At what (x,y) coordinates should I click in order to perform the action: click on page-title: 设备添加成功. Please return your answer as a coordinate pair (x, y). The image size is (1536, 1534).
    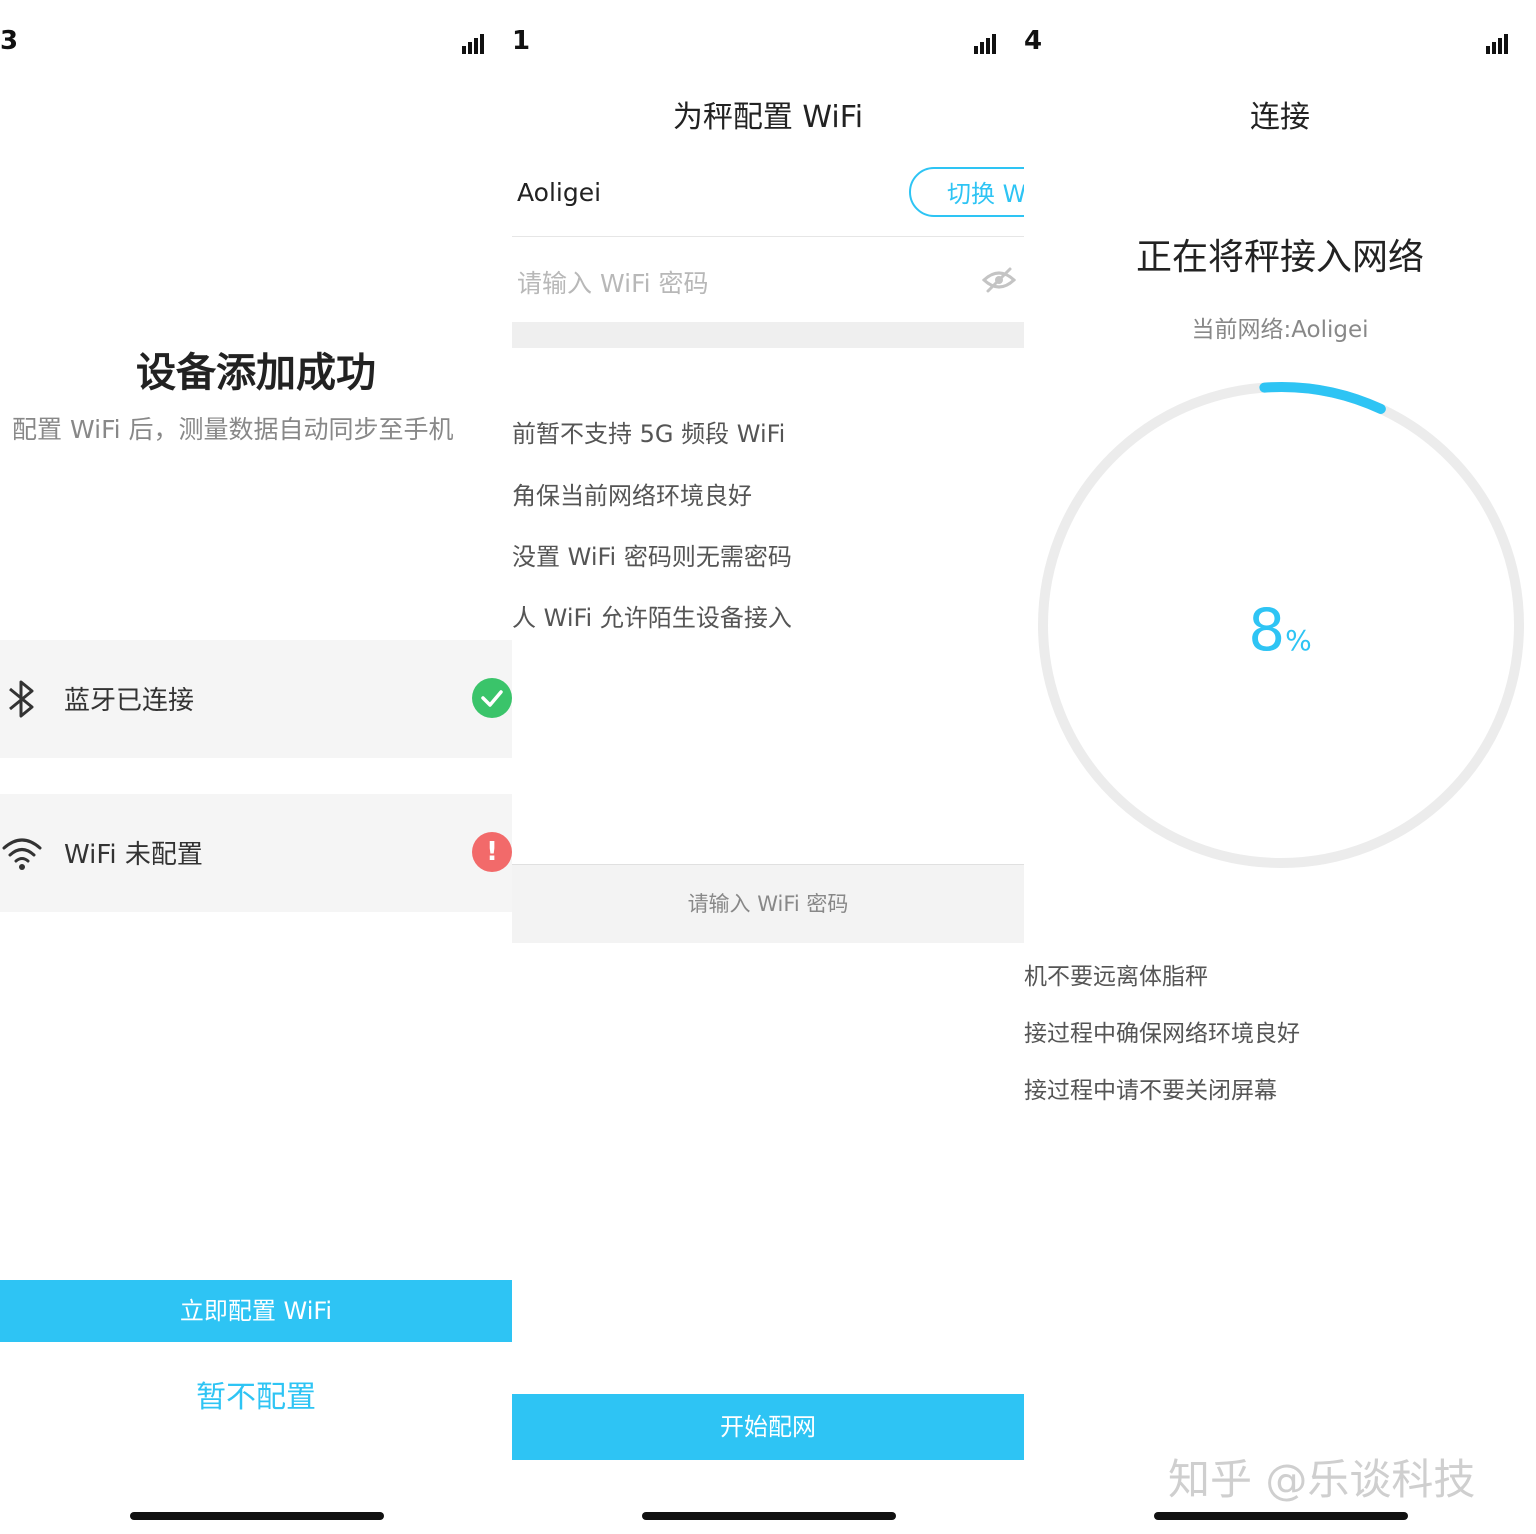
    Looking at the image, I should click on (256, 373).